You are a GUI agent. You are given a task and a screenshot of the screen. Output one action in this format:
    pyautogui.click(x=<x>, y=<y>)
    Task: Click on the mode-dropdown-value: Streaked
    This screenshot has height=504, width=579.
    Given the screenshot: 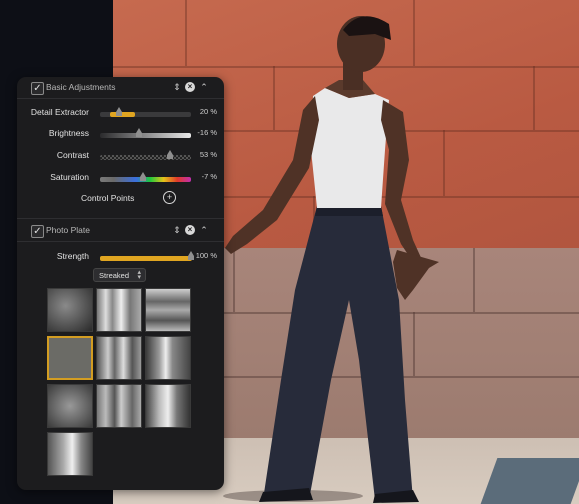 What is the action you would take?
    pyautogui.click(x=114, y=275)
    